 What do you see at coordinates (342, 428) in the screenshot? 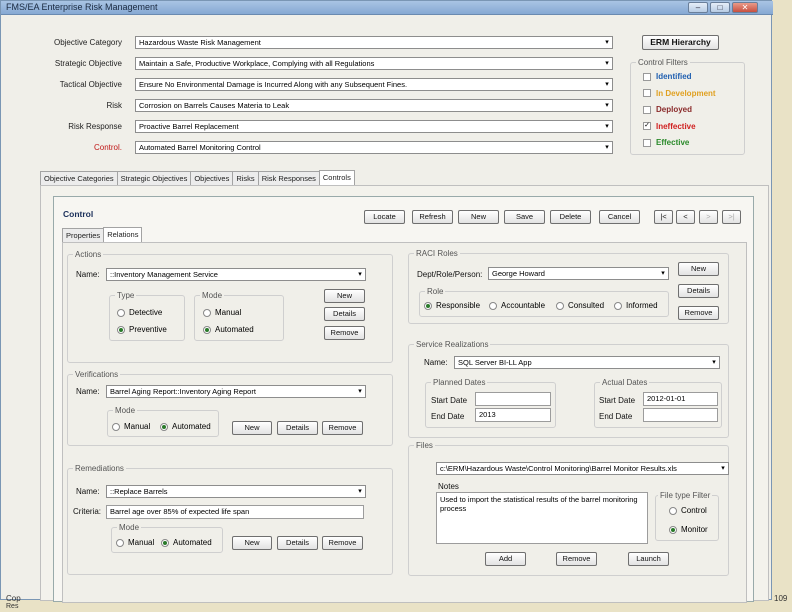
I see `verifications-remove-button: Remove` at bounding box center [342, 428].